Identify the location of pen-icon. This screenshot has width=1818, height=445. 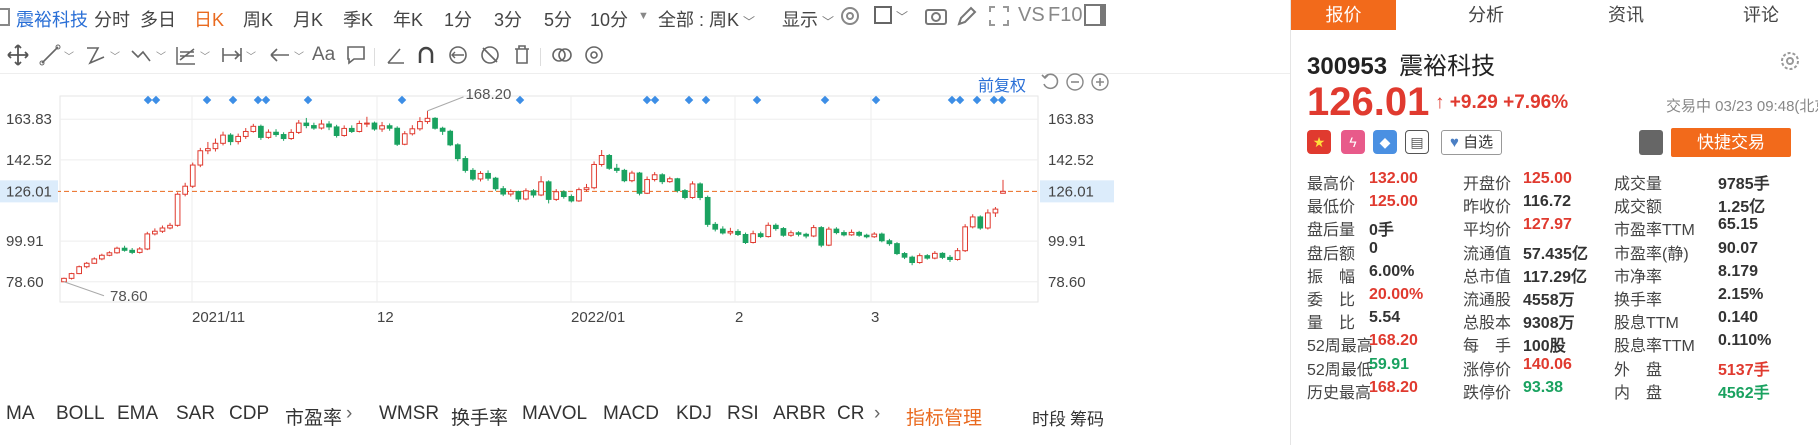
(967, 16).